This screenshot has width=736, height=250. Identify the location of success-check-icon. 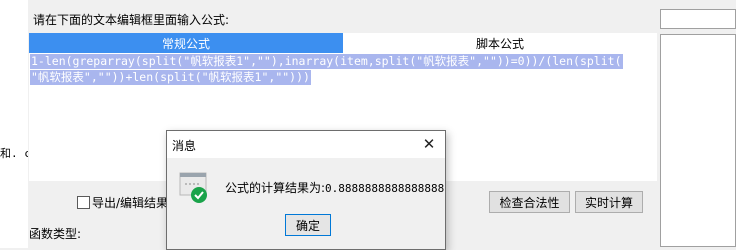
(194, 188).